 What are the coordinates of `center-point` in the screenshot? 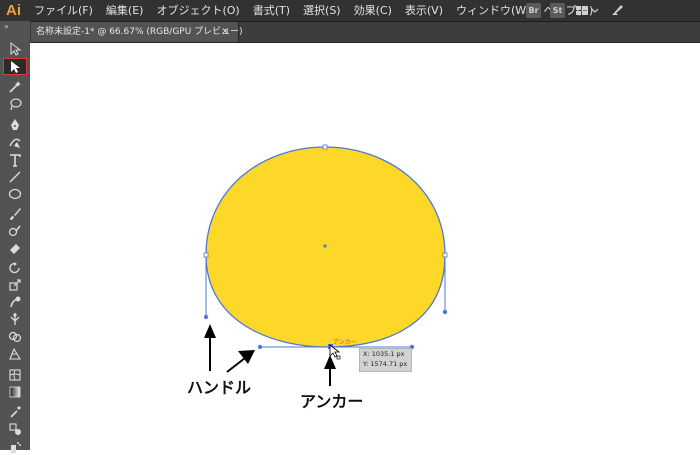 It's located at (325, 246).